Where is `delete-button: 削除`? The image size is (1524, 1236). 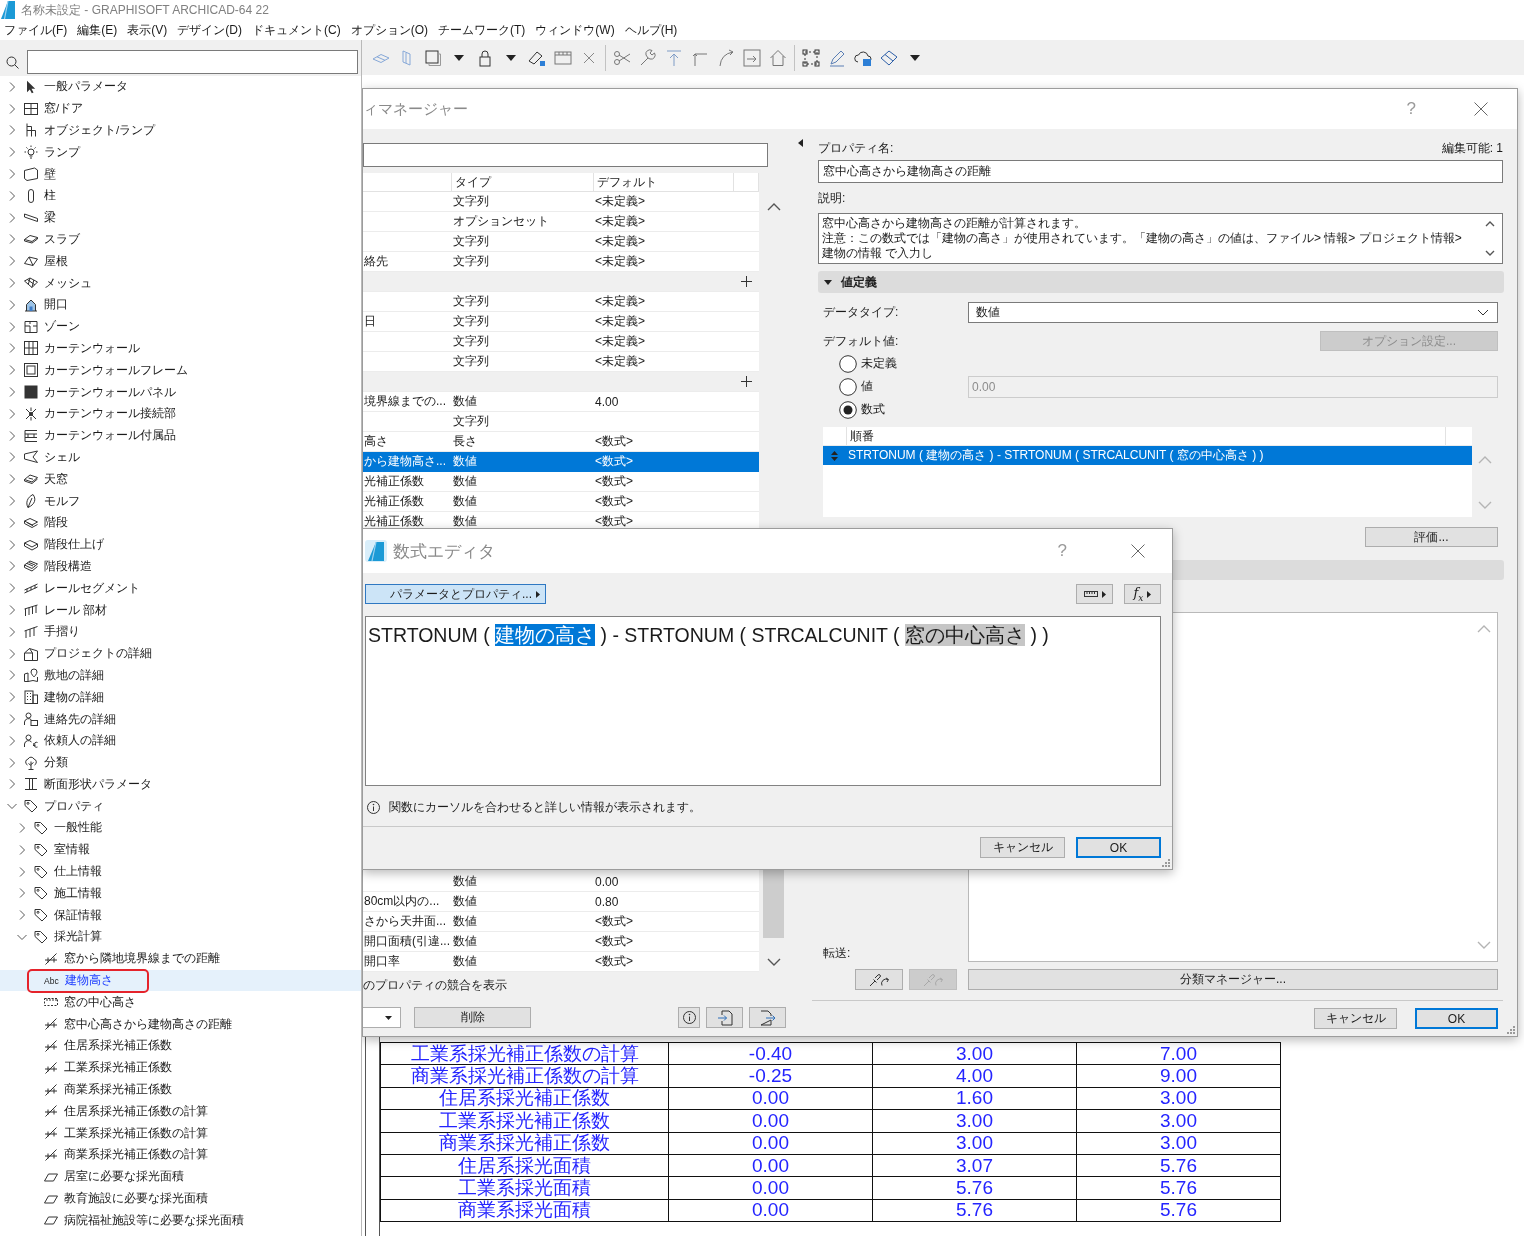 delete-button: 削除 is located at coordinates (472, 1017).